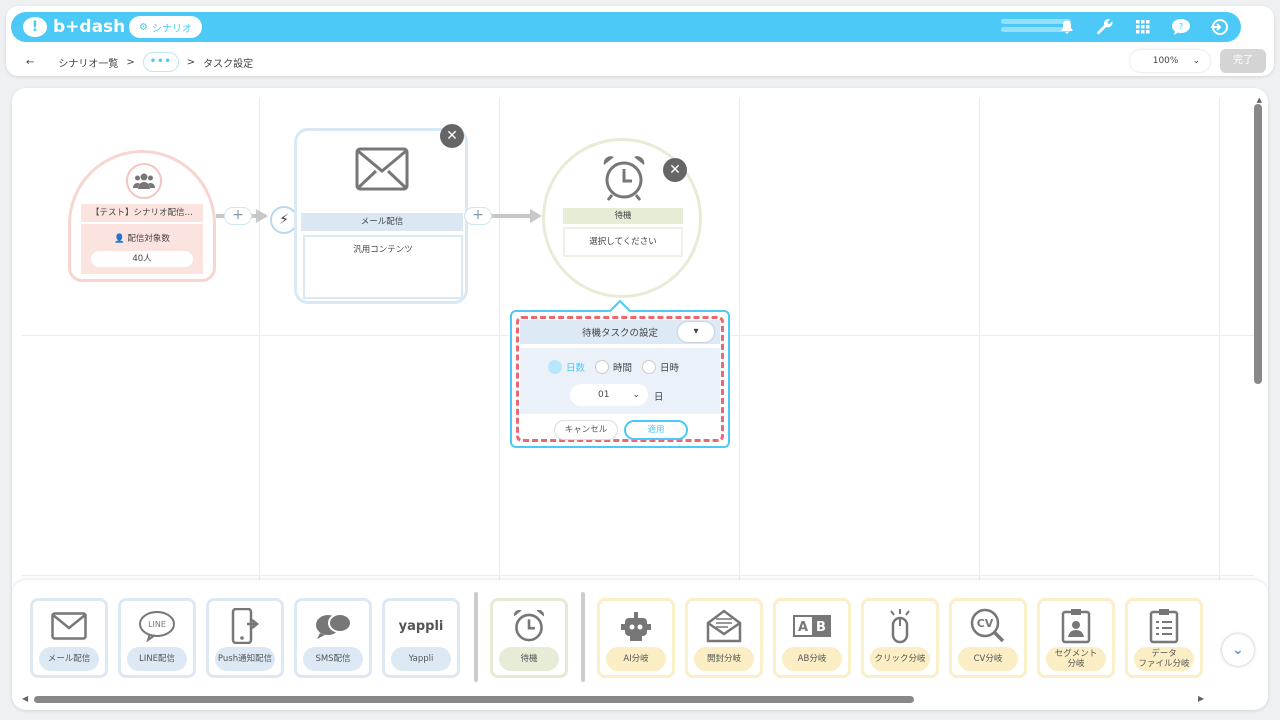 The image size is (1280, 720). What do you see at coordinates (1201, 698) in the screenshot?
I see `scroll-right-icon: ▶` at bounding box center [1201, 698].